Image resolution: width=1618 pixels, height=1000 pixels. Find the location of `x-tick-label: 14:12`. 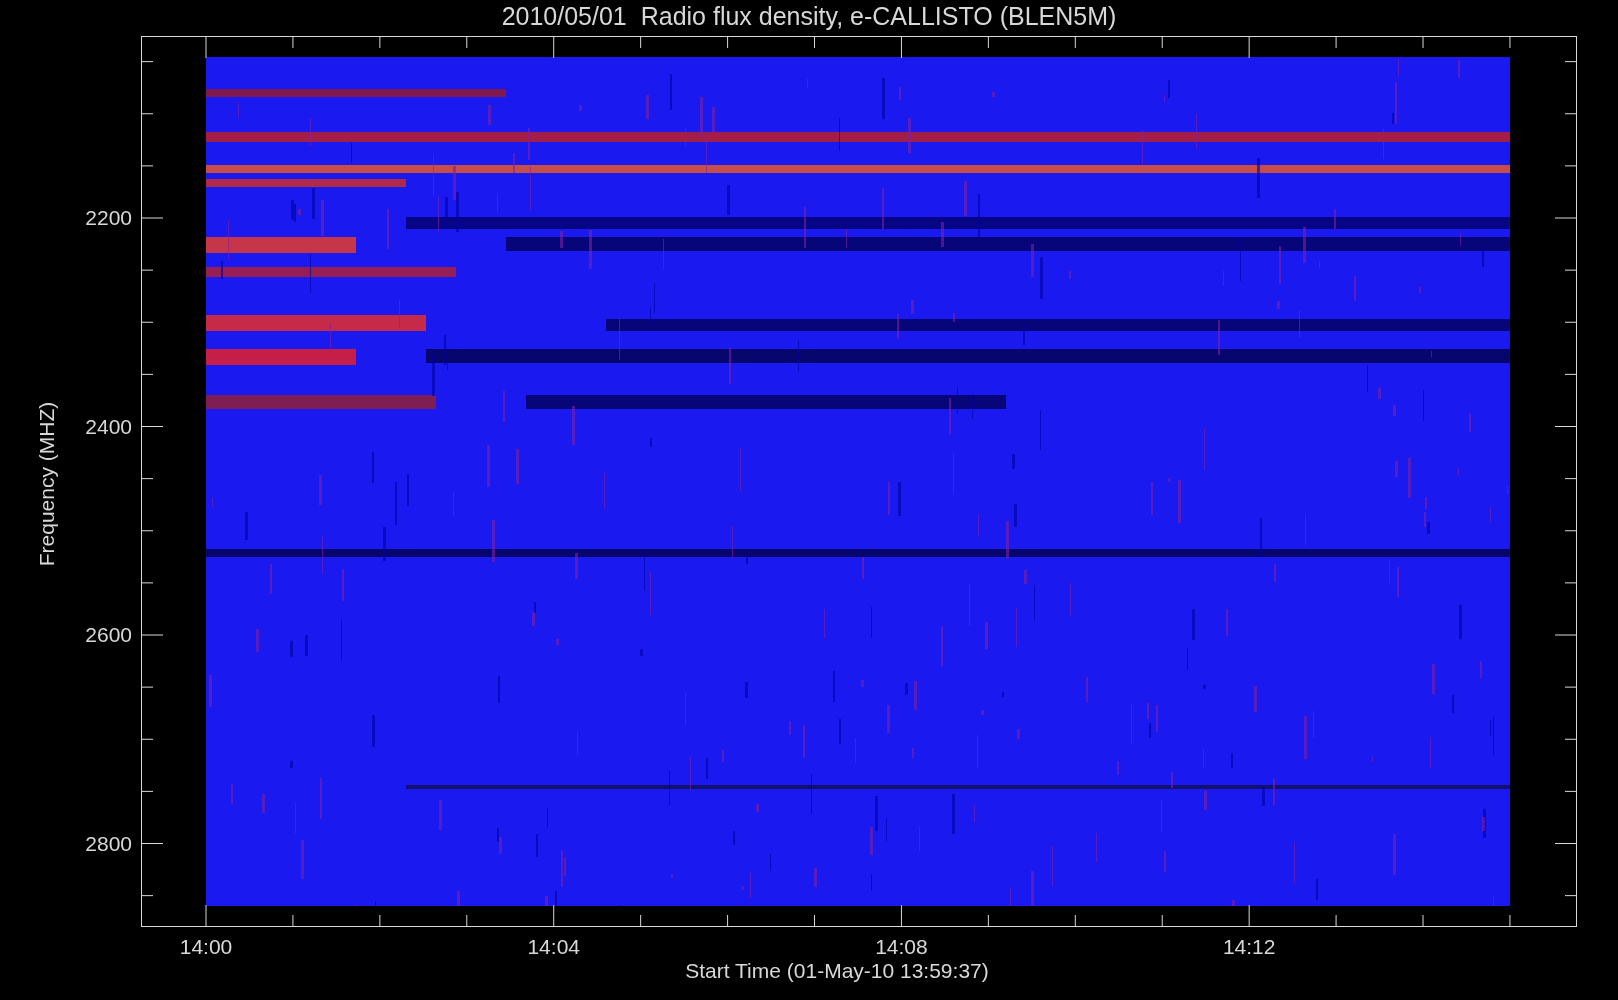

x-tick-label: 14:12 is located at coordinates (1249, 947).